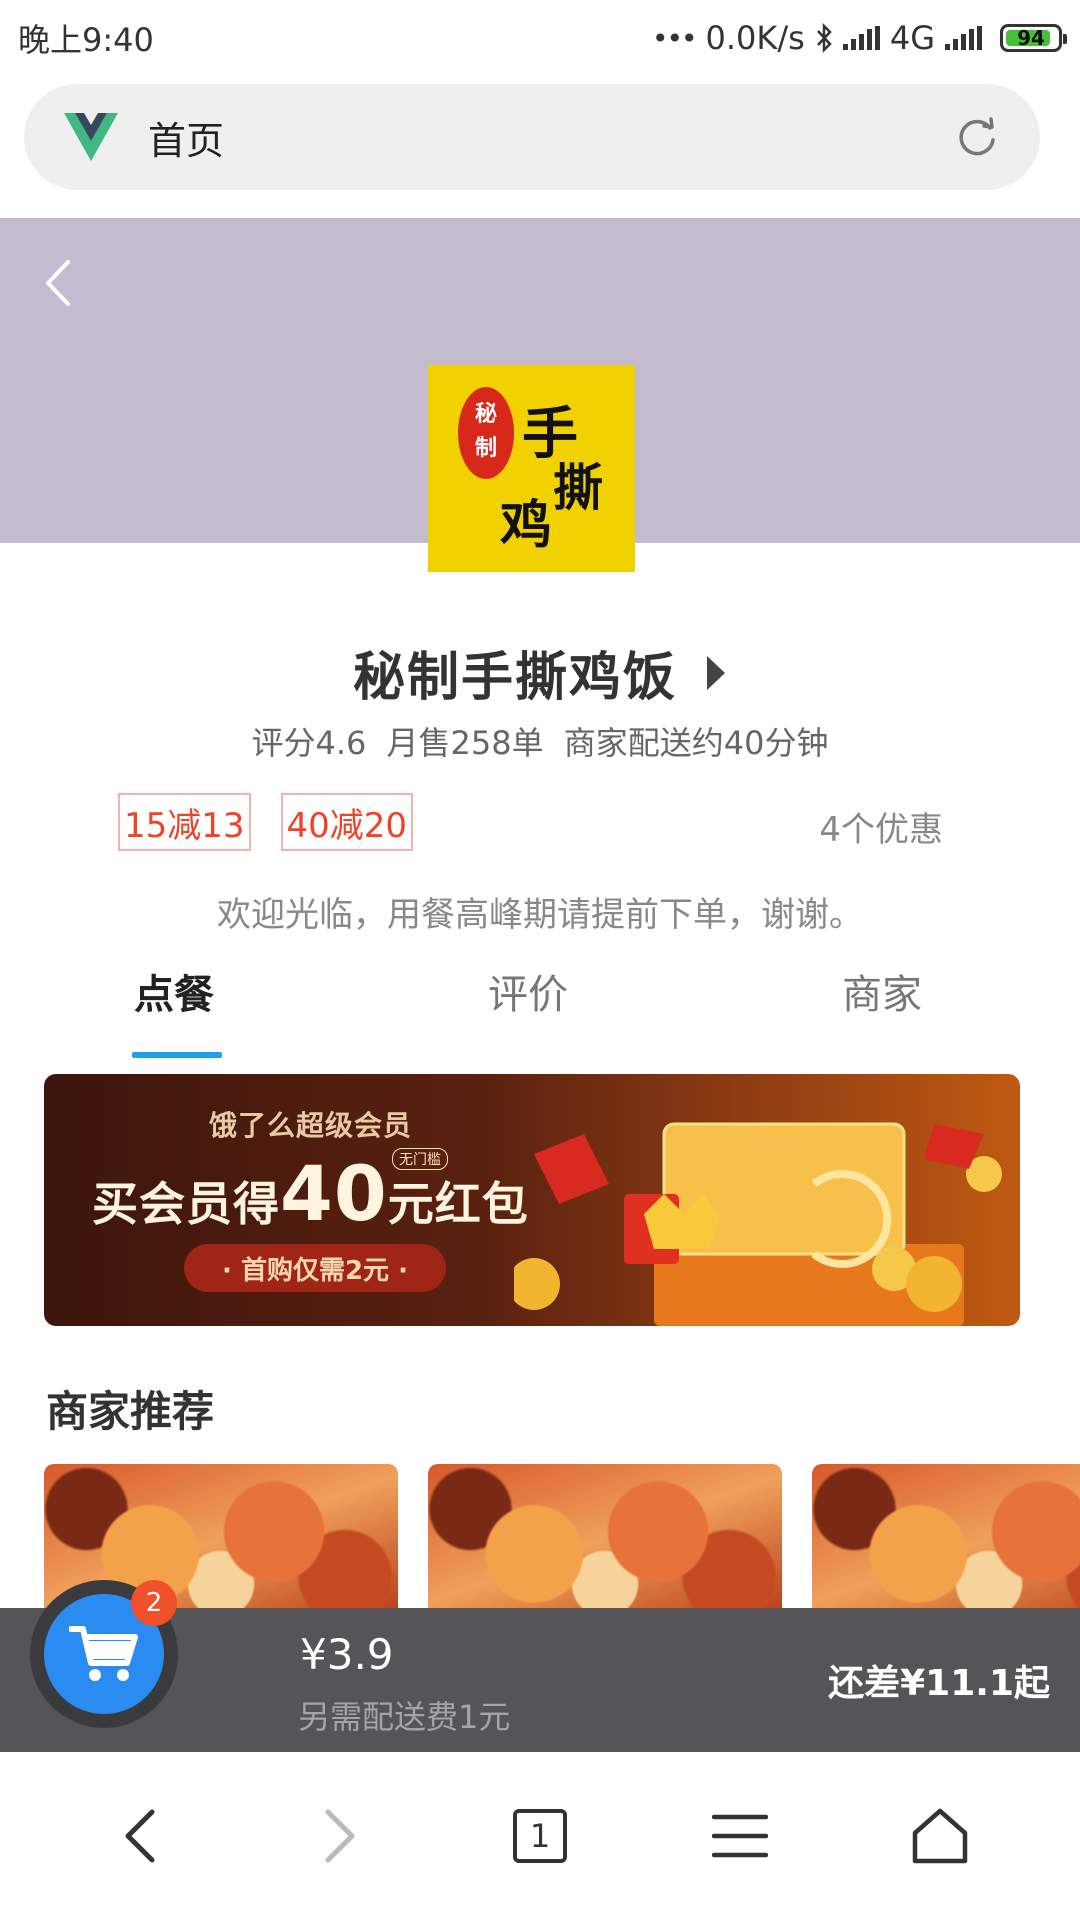  What do you see at coordinates (60, 283) in the screenshot?
I see `back-arrow-icon` at bounding box center [60, 283].